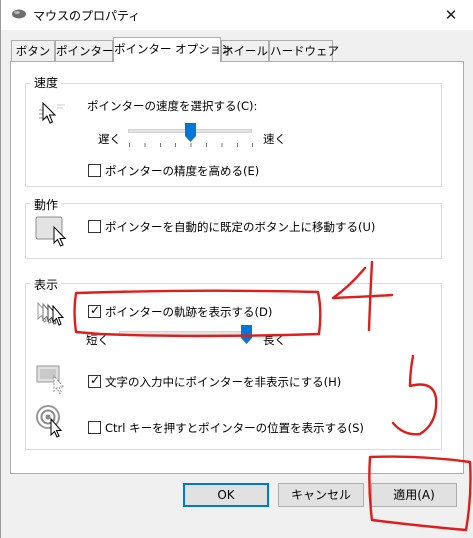 The image size is (473, 538). What do you see at coordinates (51, 231) in the screenshot?
I see `snap-to-button-icon` at bounding box center [51, 231].